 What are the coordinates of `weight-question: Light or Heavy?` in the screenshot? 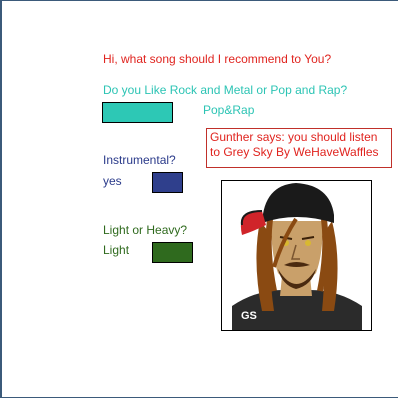 It's located at (145, 230).